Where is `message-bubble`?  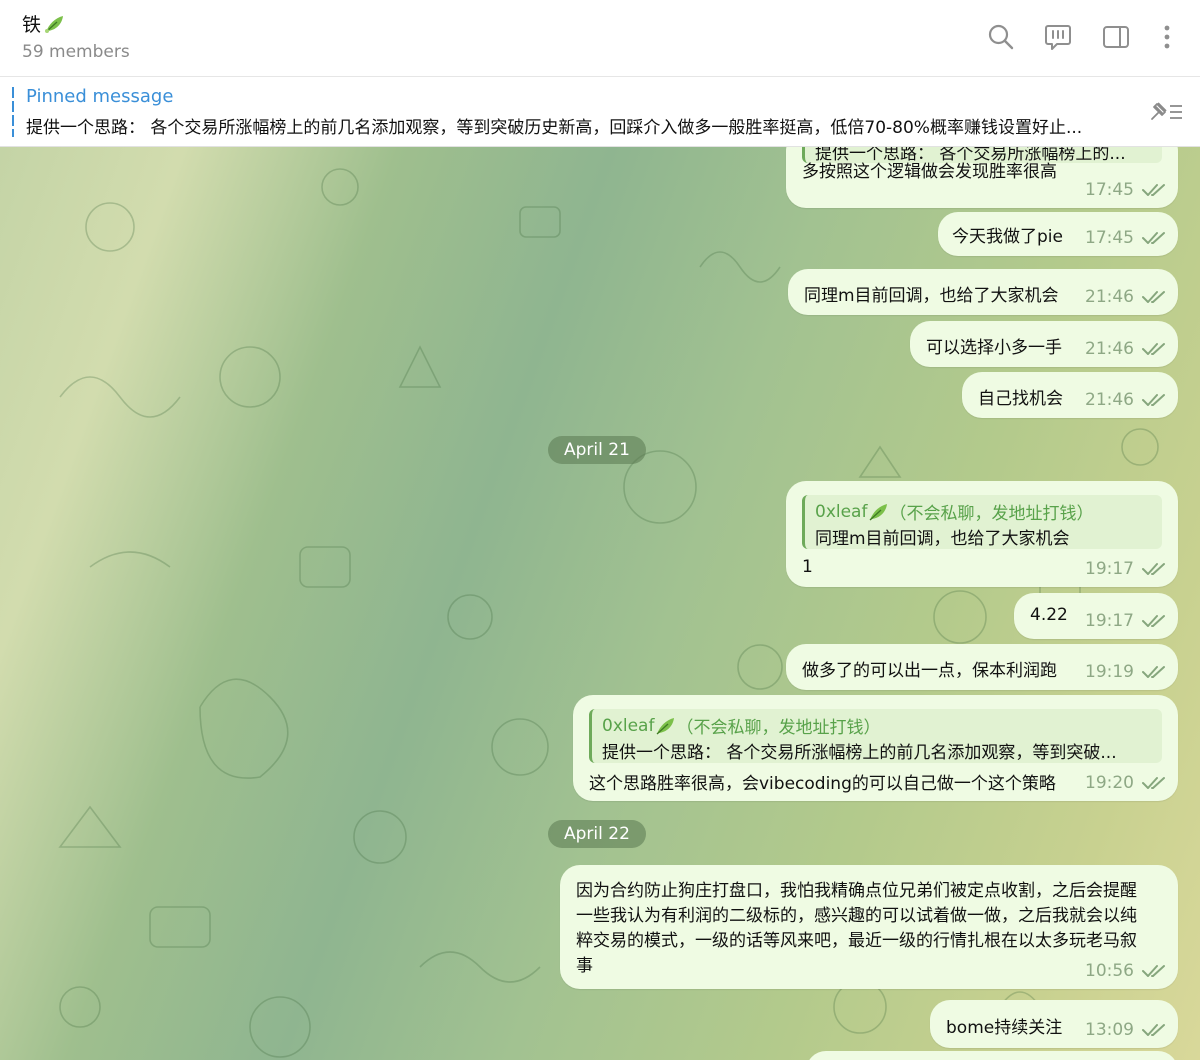
message-bubble is located at coordinates (992, 1055).